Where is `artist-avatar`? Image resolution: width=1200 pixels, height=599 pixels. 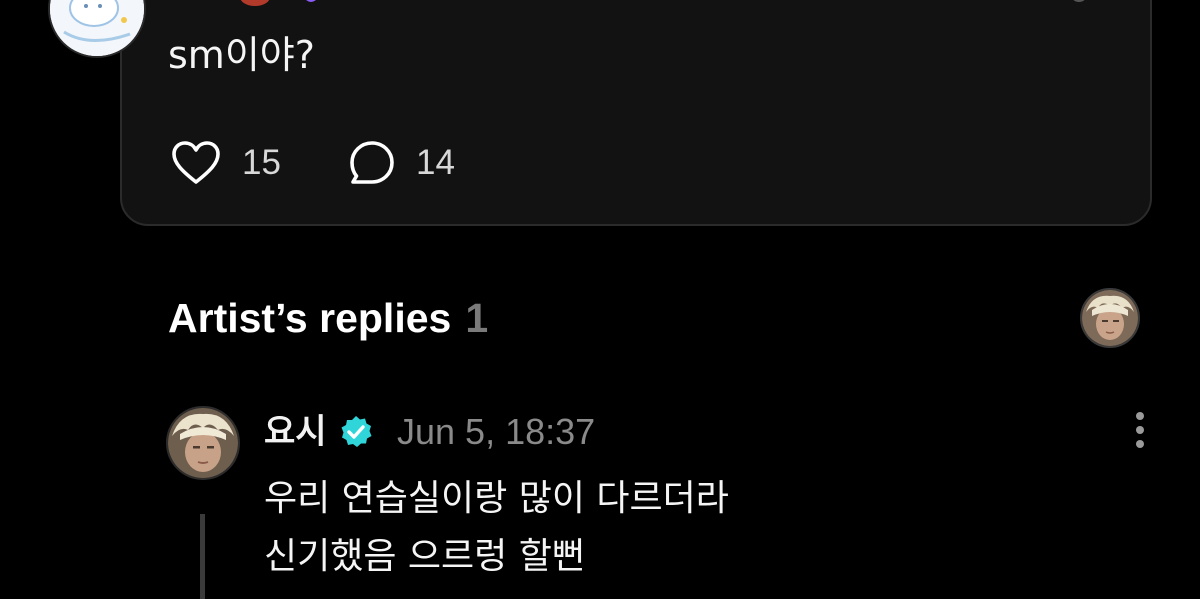 artist-avatar is located at coordinates (1110, 318).